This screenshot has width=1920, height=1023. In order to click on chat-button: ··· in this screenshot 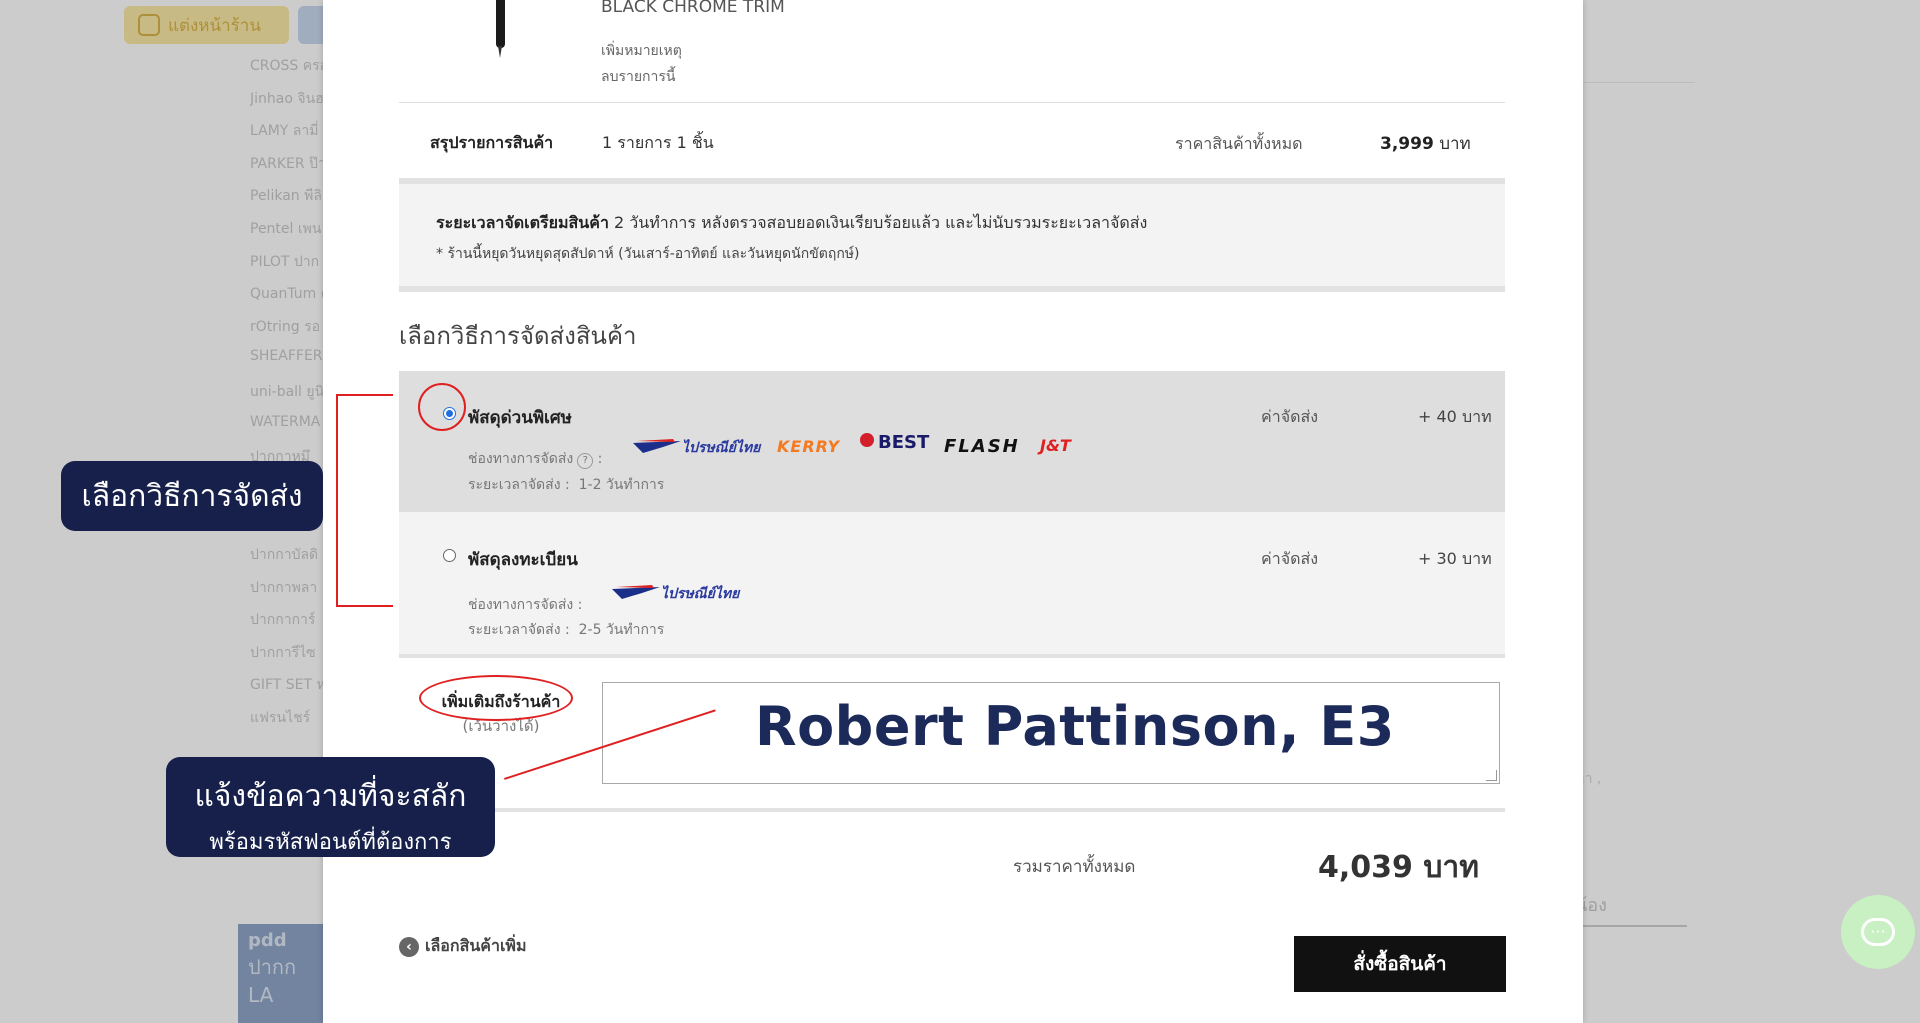, I will do `click(1878, 932)`.